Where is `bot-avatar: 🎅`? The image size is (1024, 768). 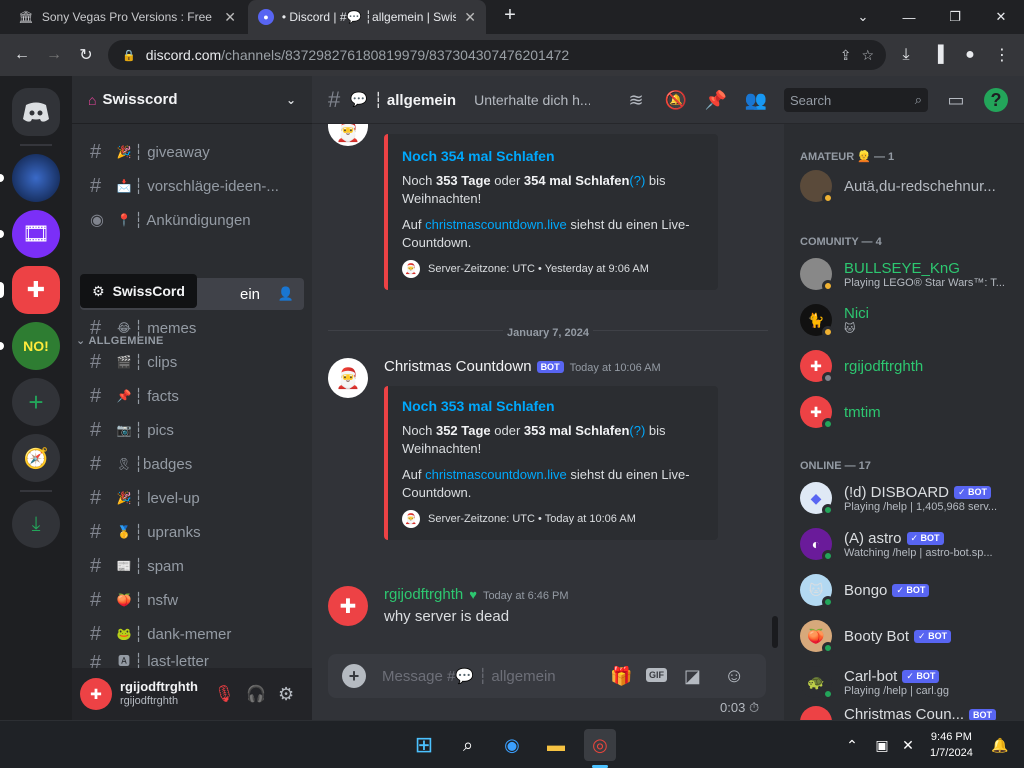
bot-avatar: 🎅 is located at coordinates (348, 378).